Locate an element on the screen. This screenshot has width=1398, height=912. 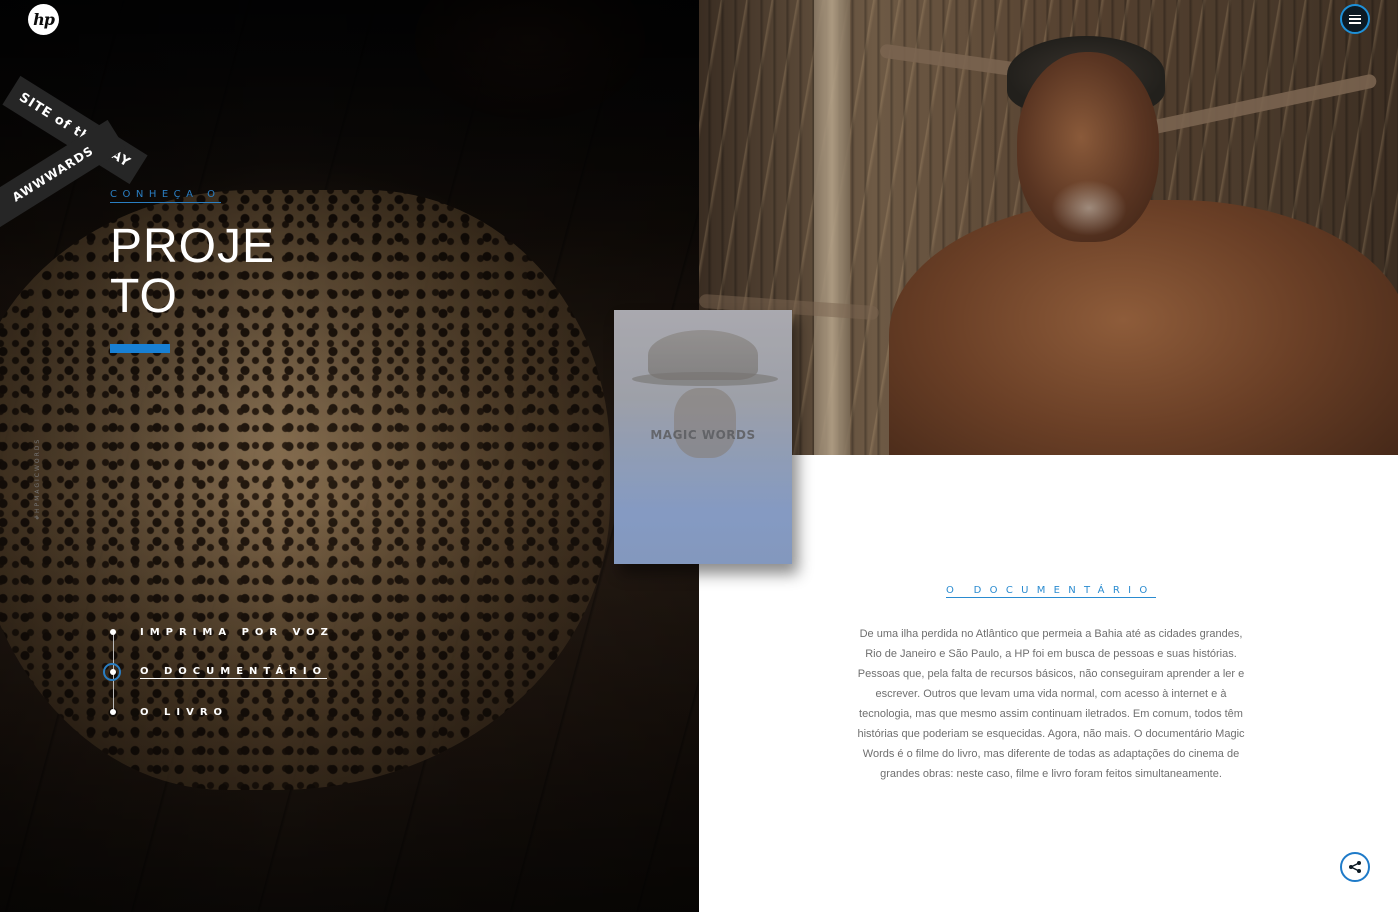
title-accent-bar is located at coordinates (140, 348).